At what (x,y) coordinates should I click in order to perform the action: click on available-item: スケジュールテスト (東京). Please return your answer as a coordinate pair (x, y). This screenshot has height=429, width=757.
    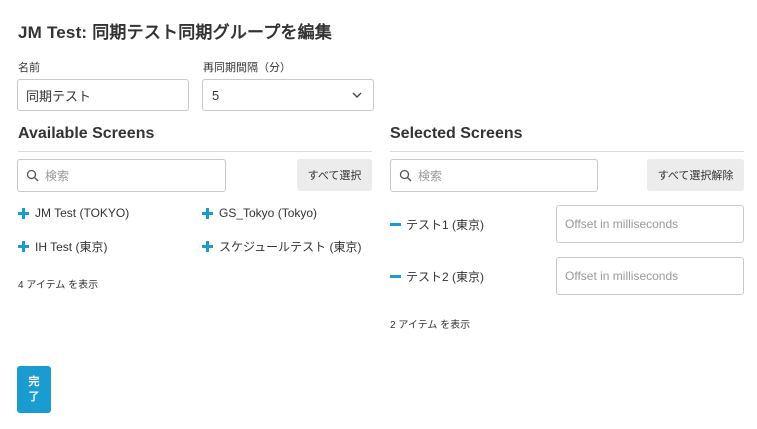
    Looking at the image, I should click on (282, 246).